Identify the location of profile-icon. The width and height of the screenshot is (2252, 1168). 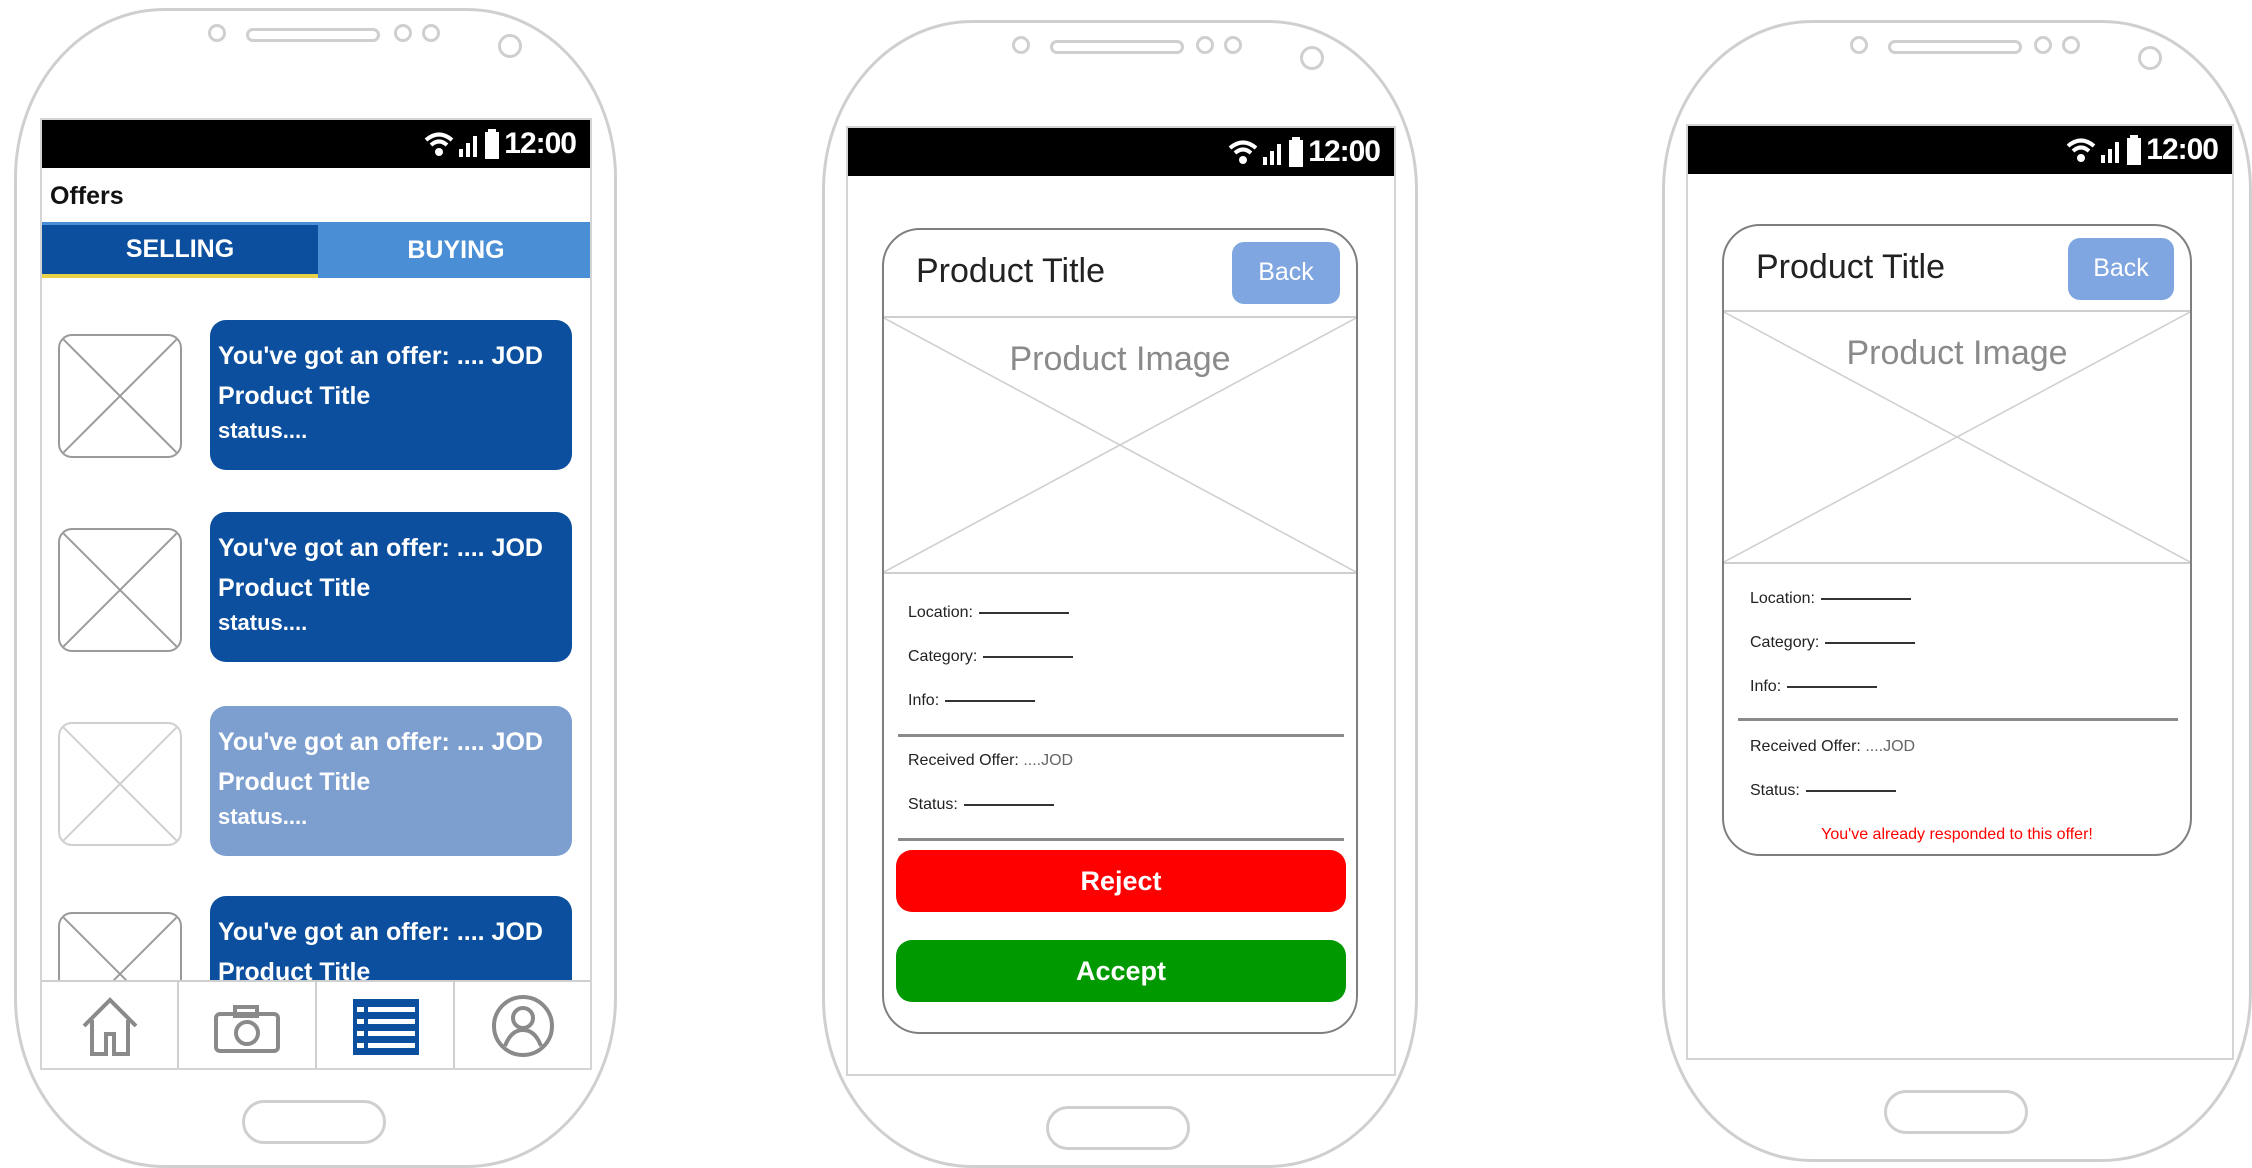
(523, 1026).